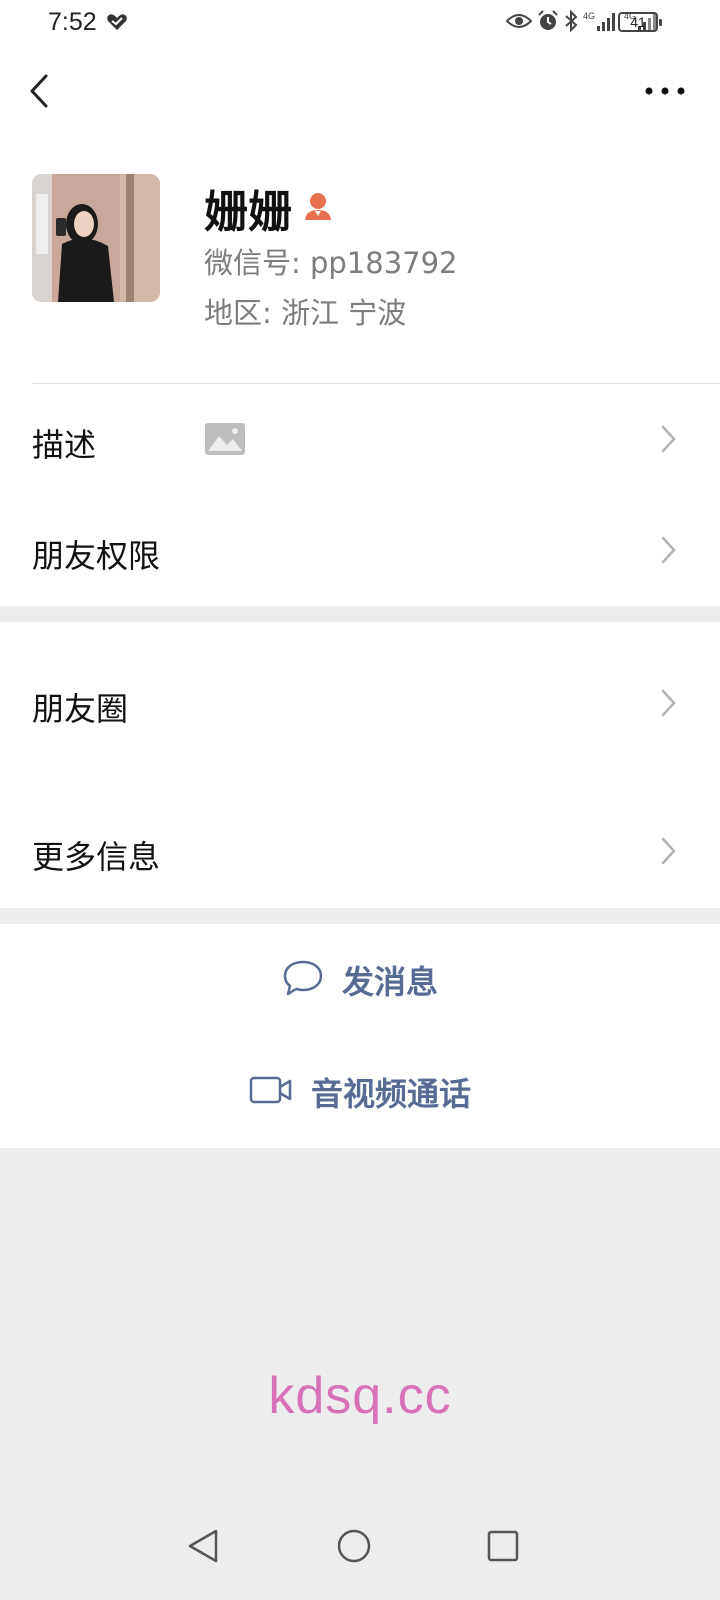 This screenshot has height=1600, width=720. I want to click on nav-home-icon, so click(354, 1548).